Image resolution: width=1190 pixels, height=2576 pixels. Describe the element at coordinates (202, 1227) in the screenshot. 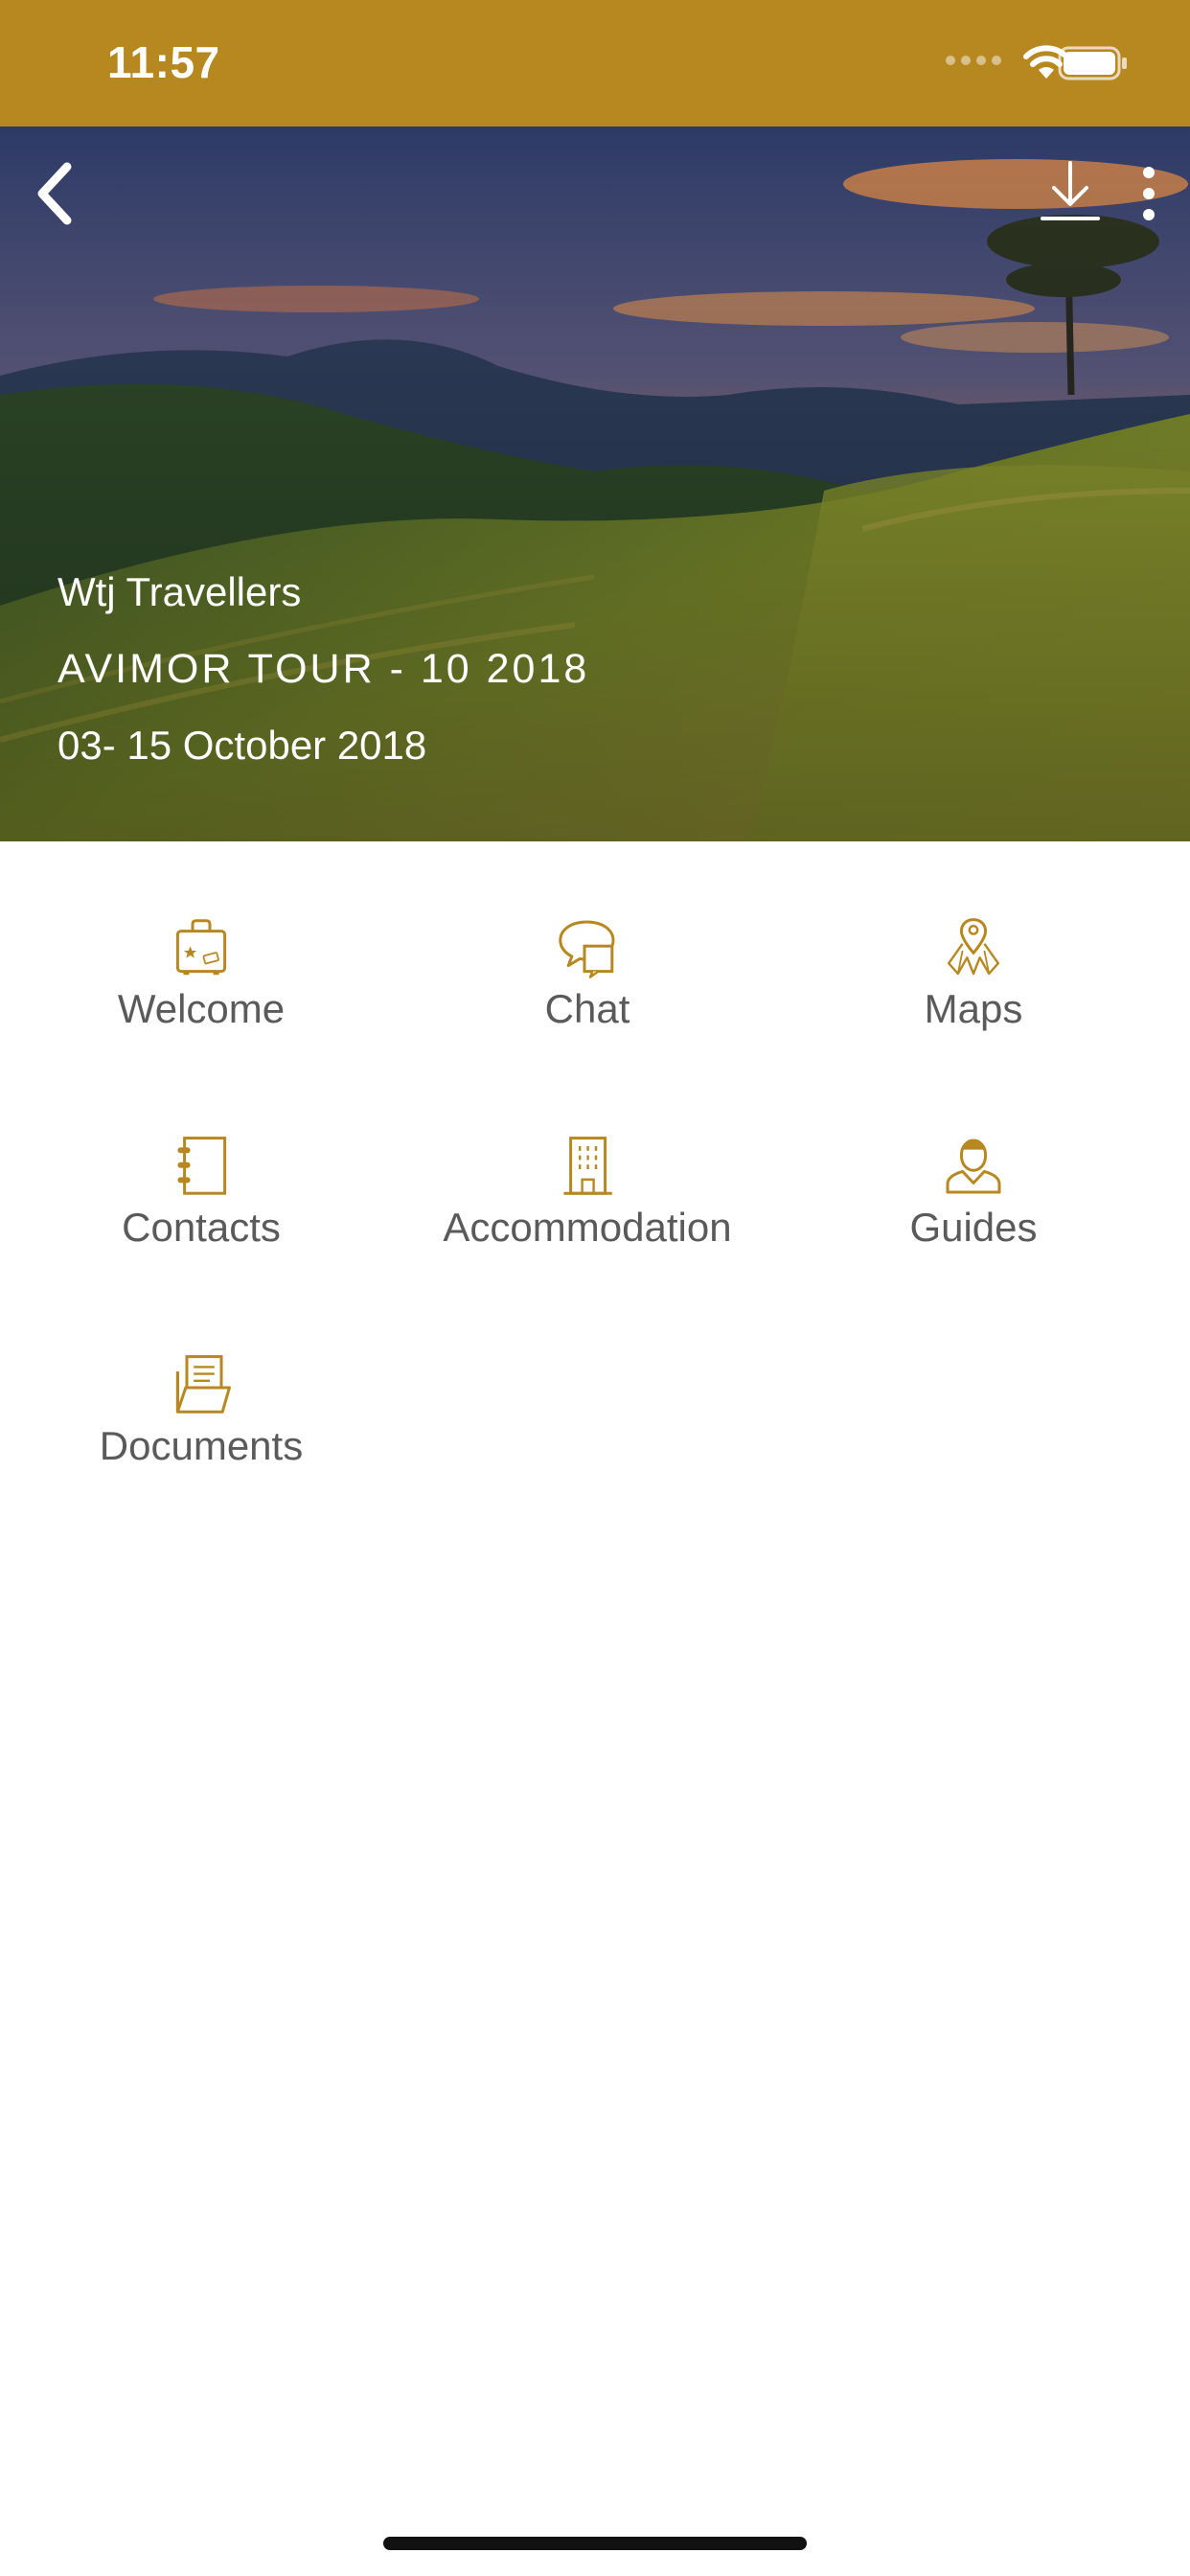

I see `menu-item-label: Contacts` at that location.